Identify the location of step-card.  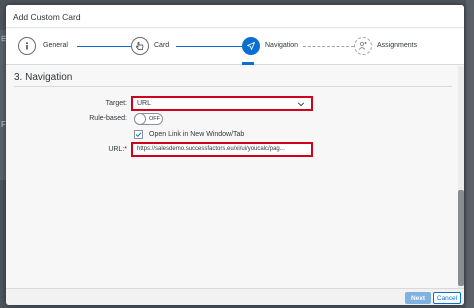
(140, 46).